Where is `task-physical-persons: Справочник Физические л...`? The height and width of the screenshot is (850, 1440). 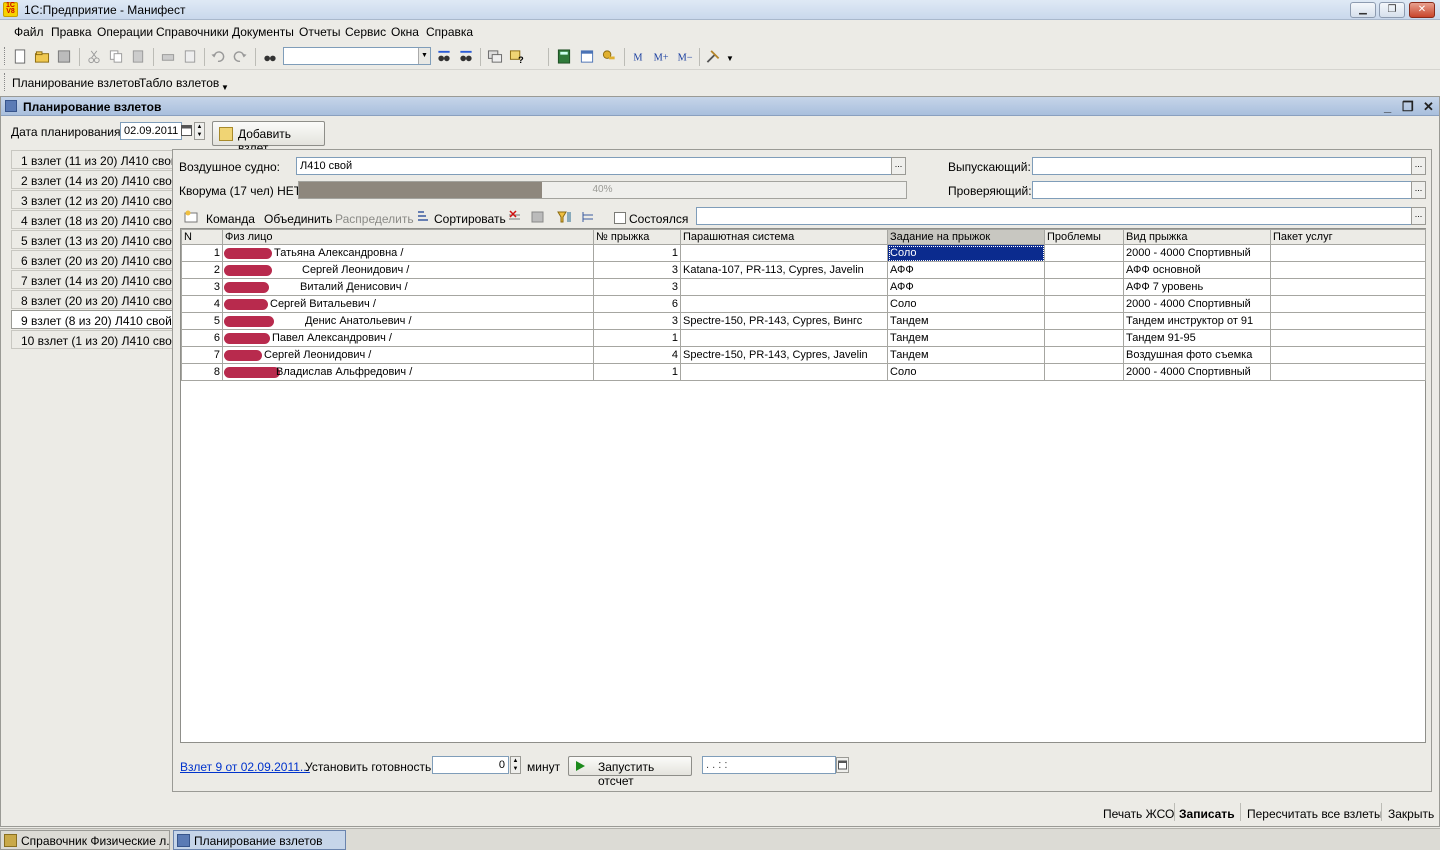
task-physical-persons: Справочник Физические л... is located at coordinates (85, 840).